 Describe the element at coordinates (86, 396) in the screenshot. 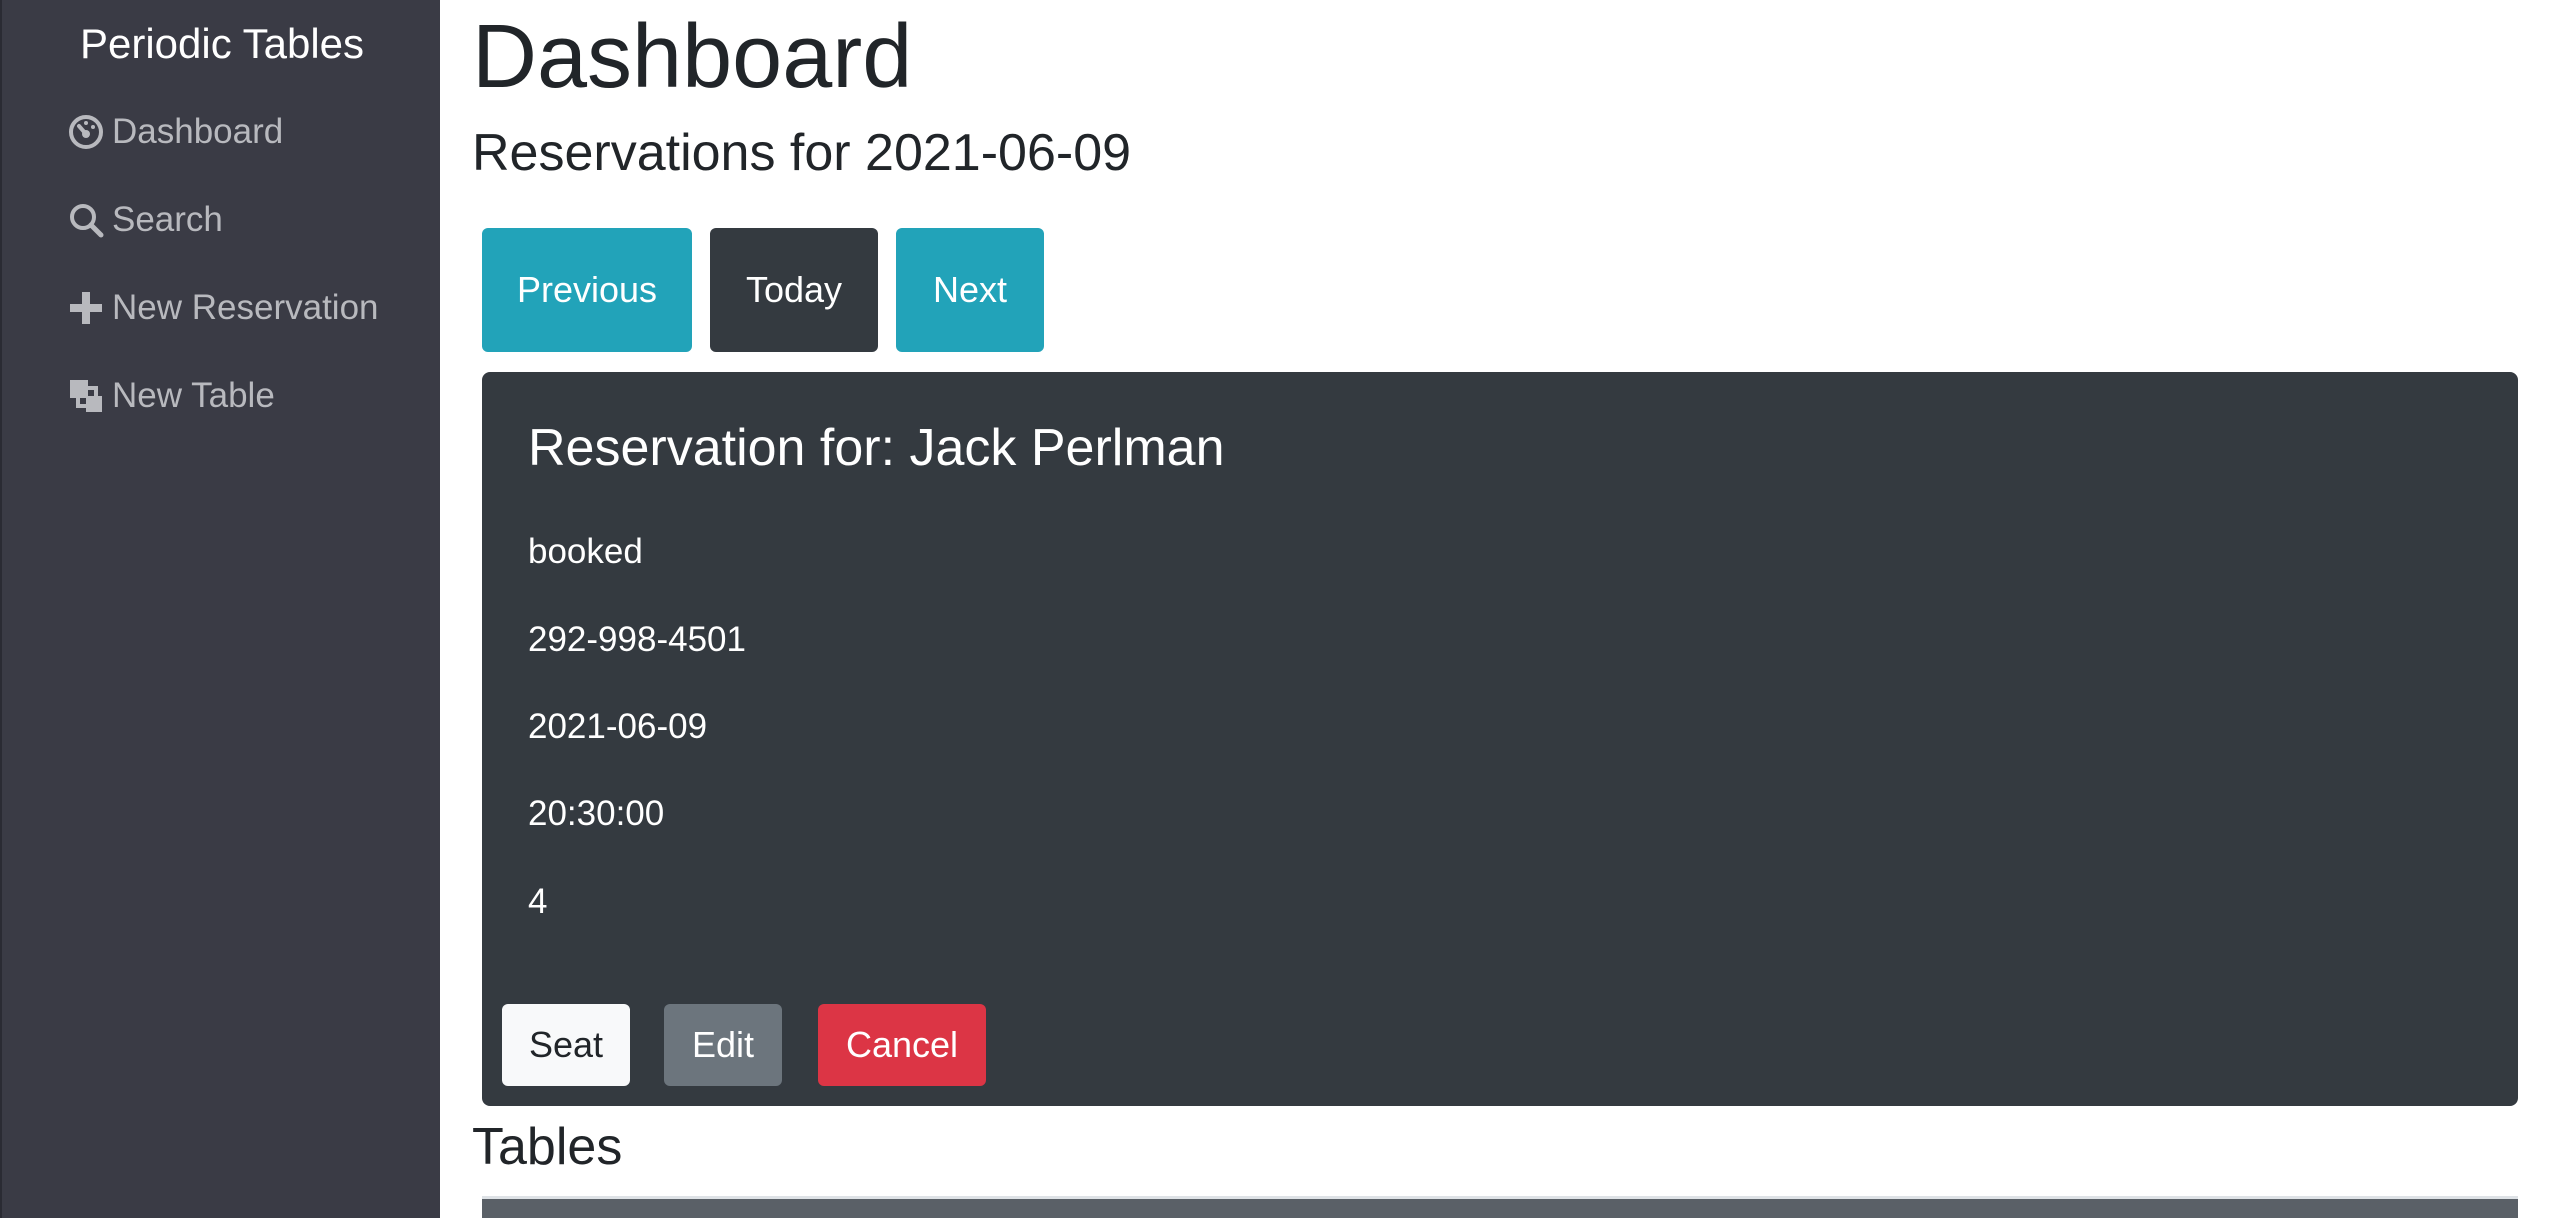

I see `layers-icon` at that location.